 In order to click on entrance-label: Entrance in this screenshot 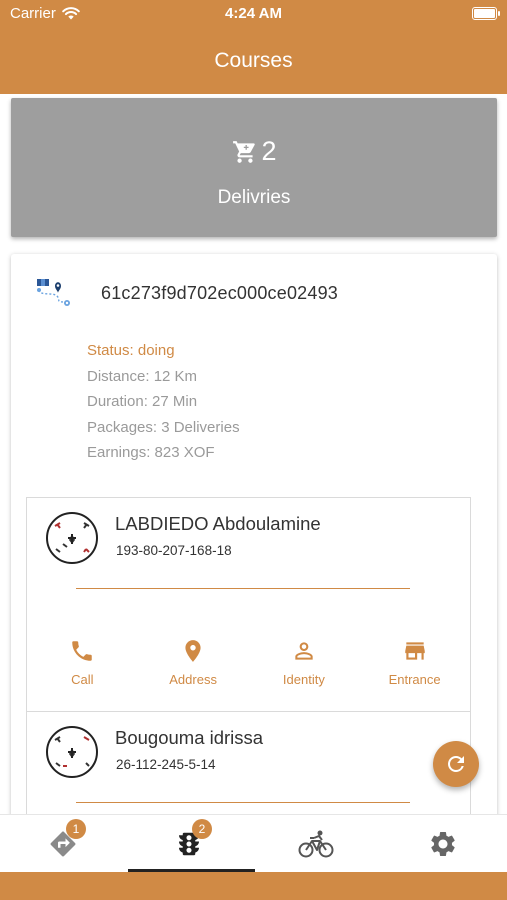, I will do `click(414, 679)`.